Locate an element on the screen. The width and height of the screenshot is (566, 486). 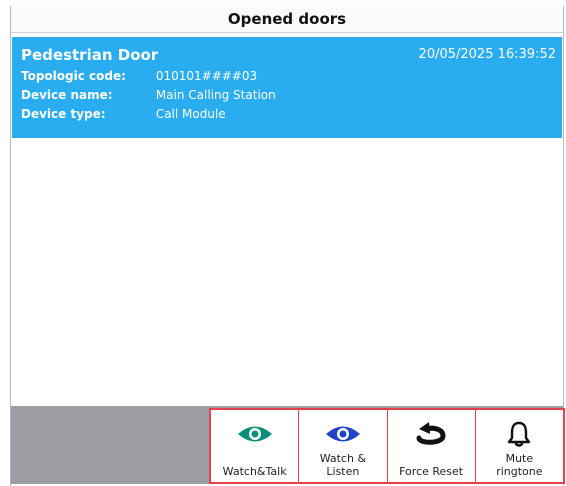
watch-and-talk-button: Watch&Talk is located at coordinates (255, 446).